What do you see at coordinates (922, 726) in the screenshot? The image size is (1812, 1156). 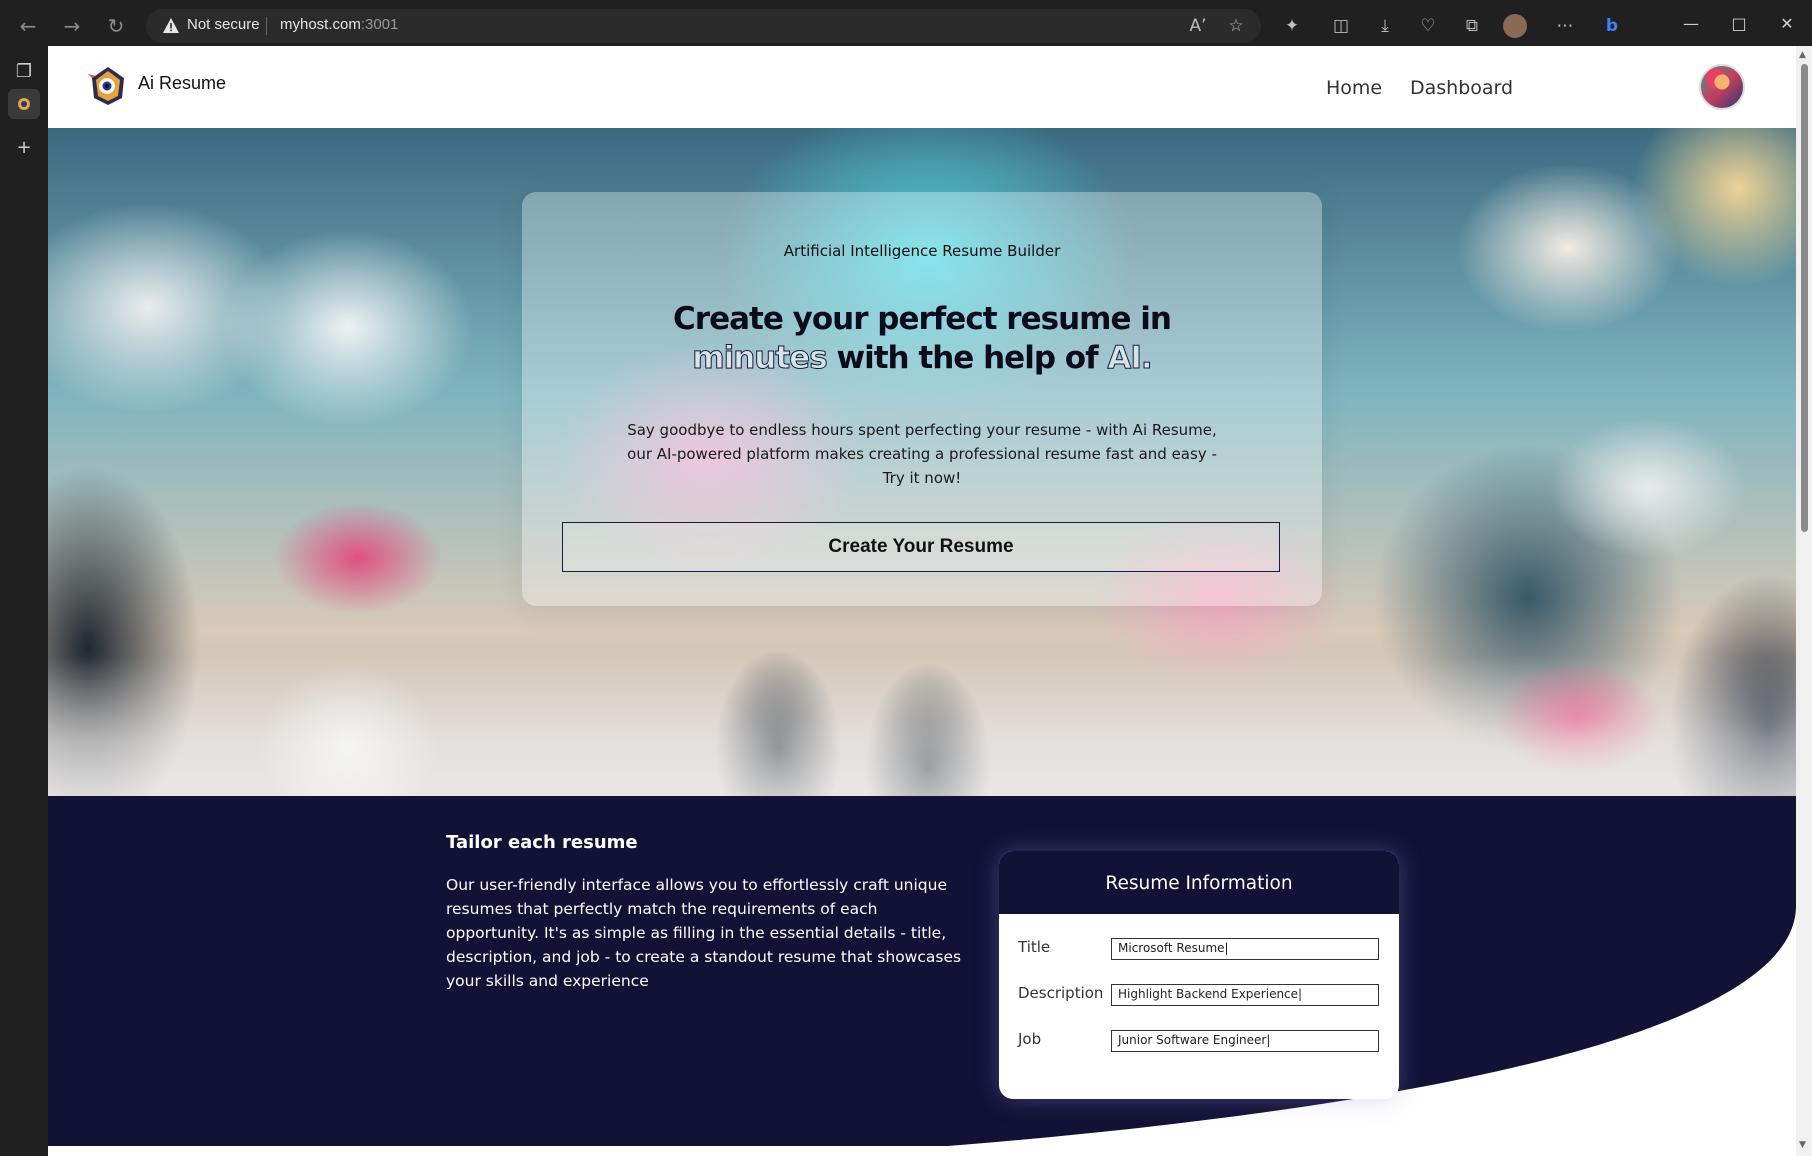 I see `hero-fade-overlay` at bounding box center [922, 726].